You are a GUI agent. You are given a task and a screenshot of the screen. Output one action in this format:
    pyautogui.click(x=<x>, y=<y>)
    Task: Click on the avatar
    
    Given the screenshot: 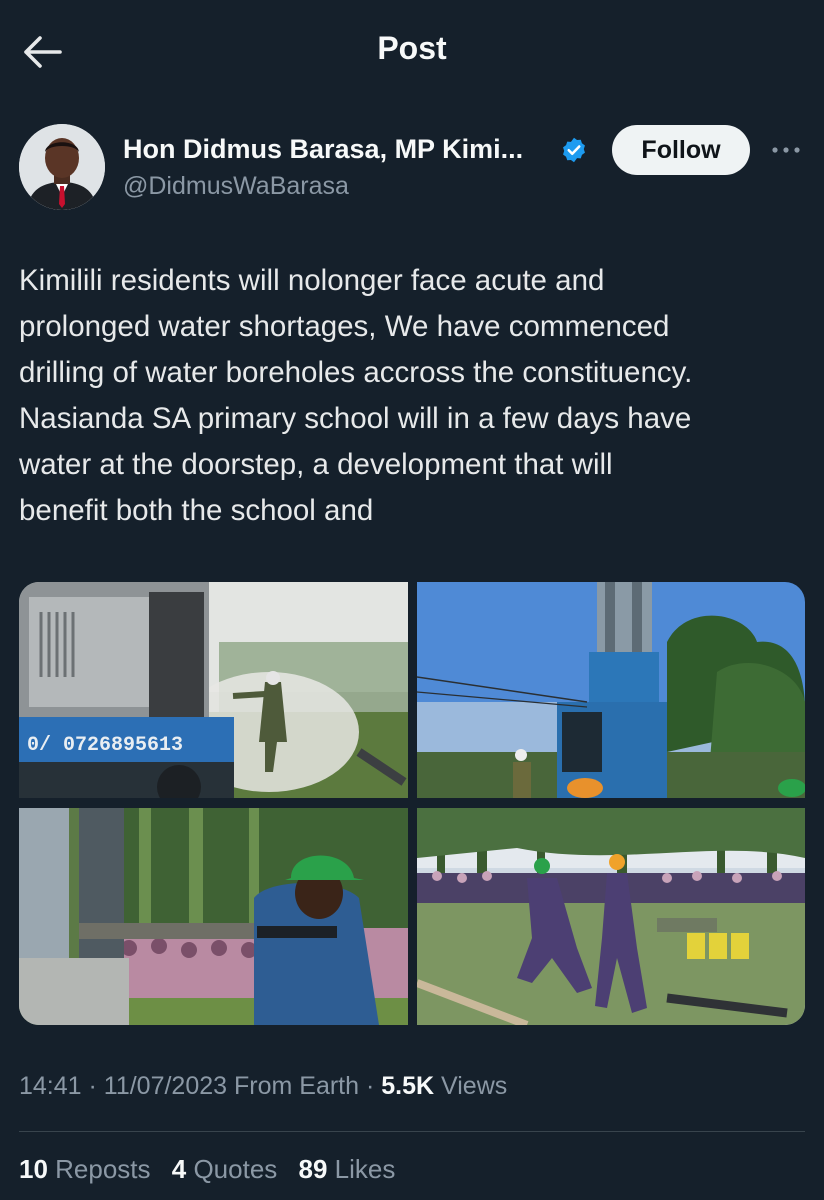 What is the action you would take?
    pyautogui.click(x=62, y=167)
    